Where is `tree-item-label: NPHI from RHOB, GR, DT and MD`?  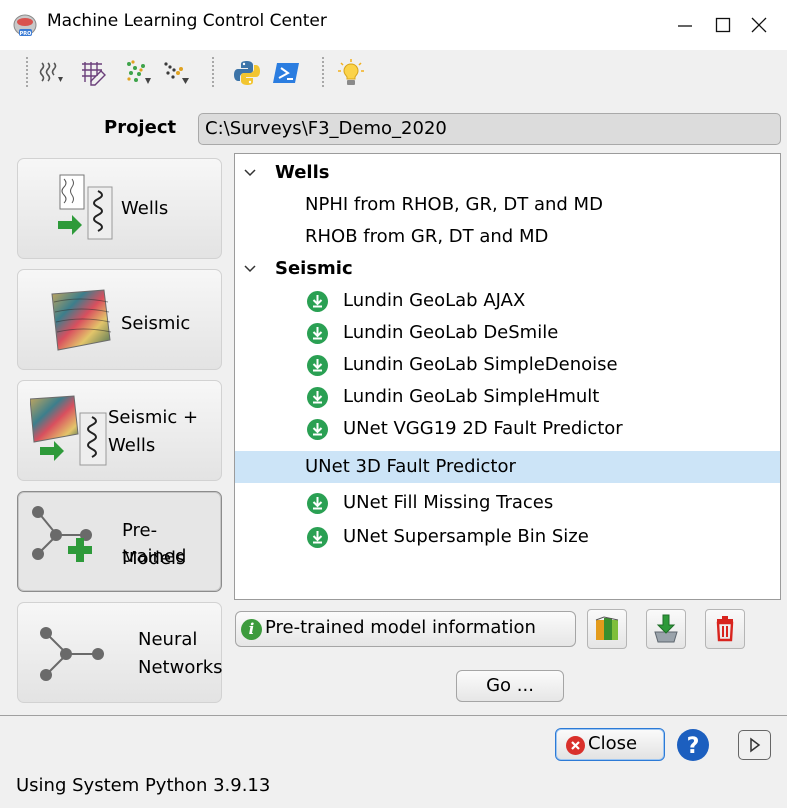
tree-item-label: NPHI from RHOB, GR, DT and MD is located at coordinates (454, 204).